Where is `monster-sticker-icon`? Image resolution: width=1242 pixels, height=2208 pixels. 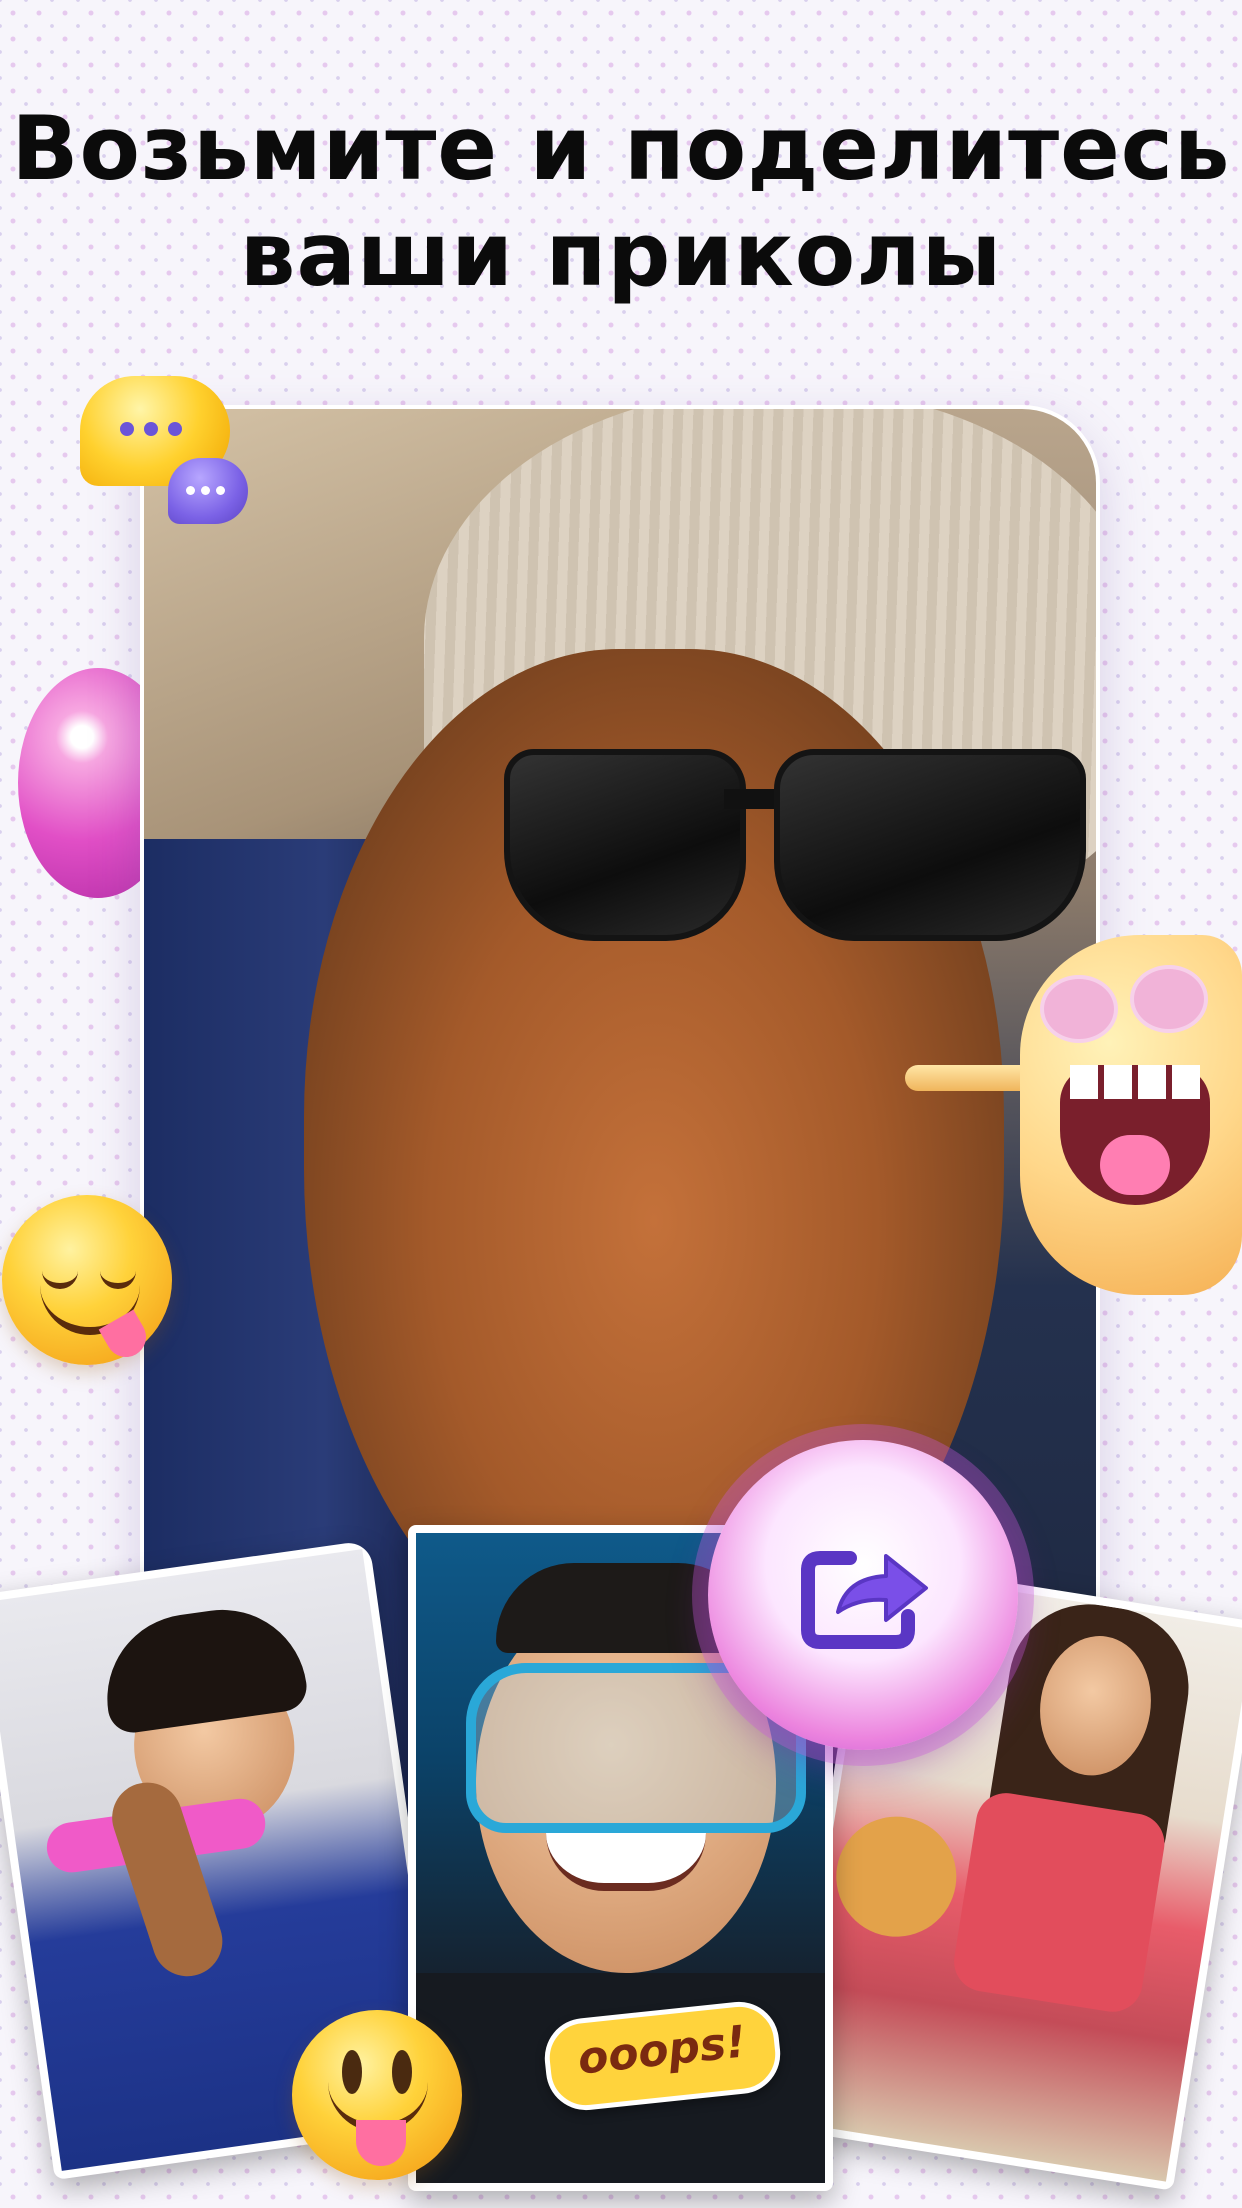
monster-sticker-icon is located at coordinates (1131, 1115).